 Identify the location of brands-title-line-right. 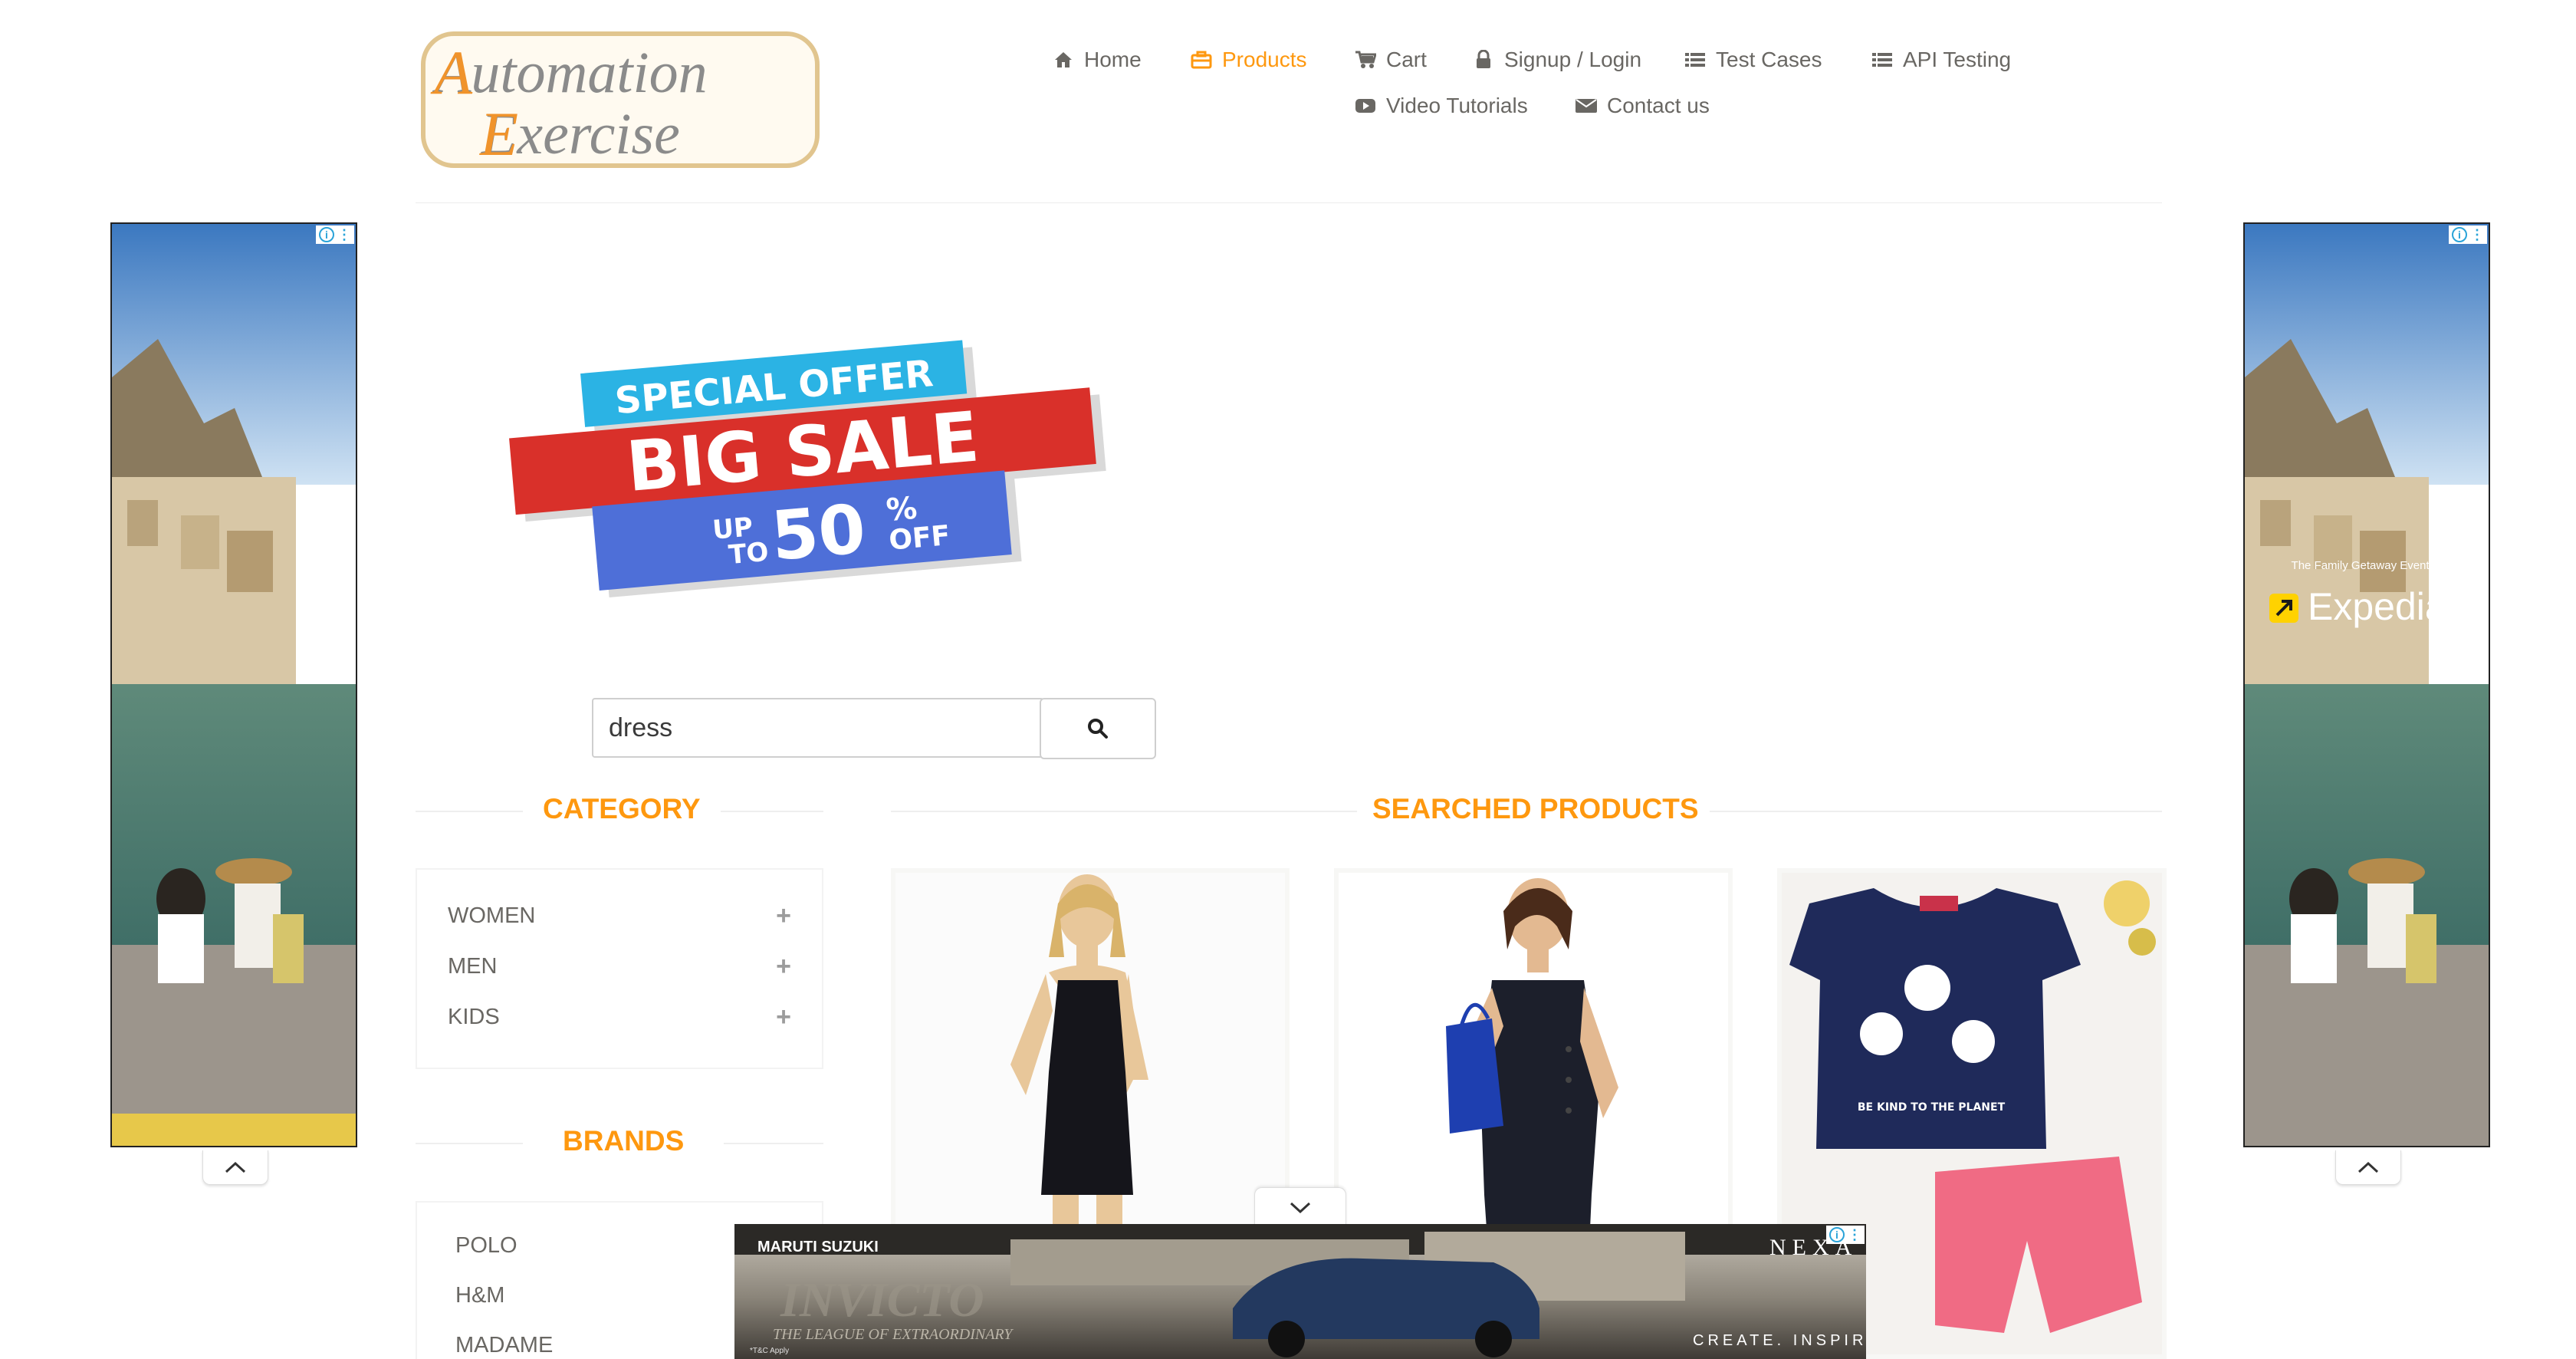
(773, 1143).